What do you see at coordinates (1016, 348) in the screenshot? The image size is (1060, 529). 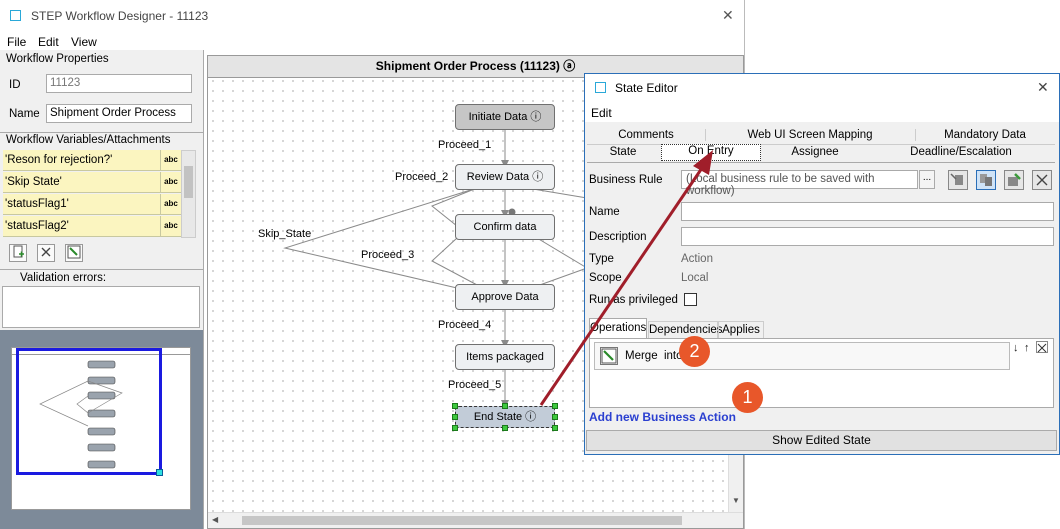 I see `move-down-icon: ↓` at bounding box center [1016, 348].